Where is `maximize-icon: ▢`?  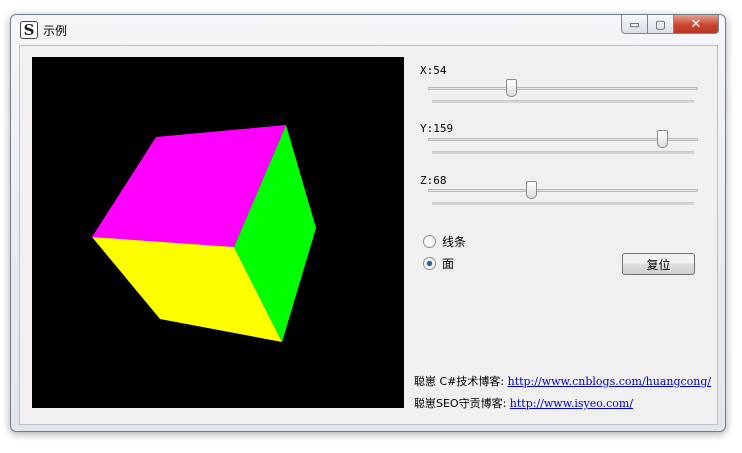
maximize-icon: ▢ is located at coordinates (660, 24).